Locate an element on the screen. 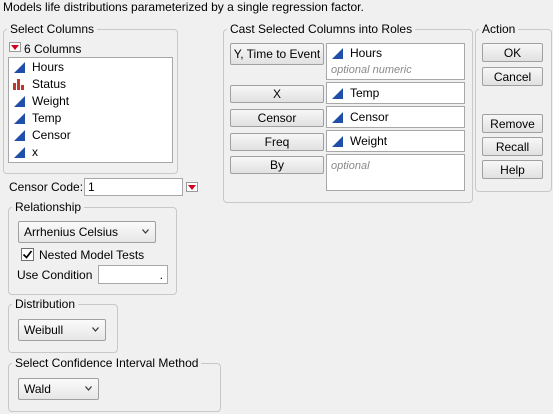 The width and height of the screenshot is (553, 414). censor-role-box: Censor is located at coordinates (395, 117).